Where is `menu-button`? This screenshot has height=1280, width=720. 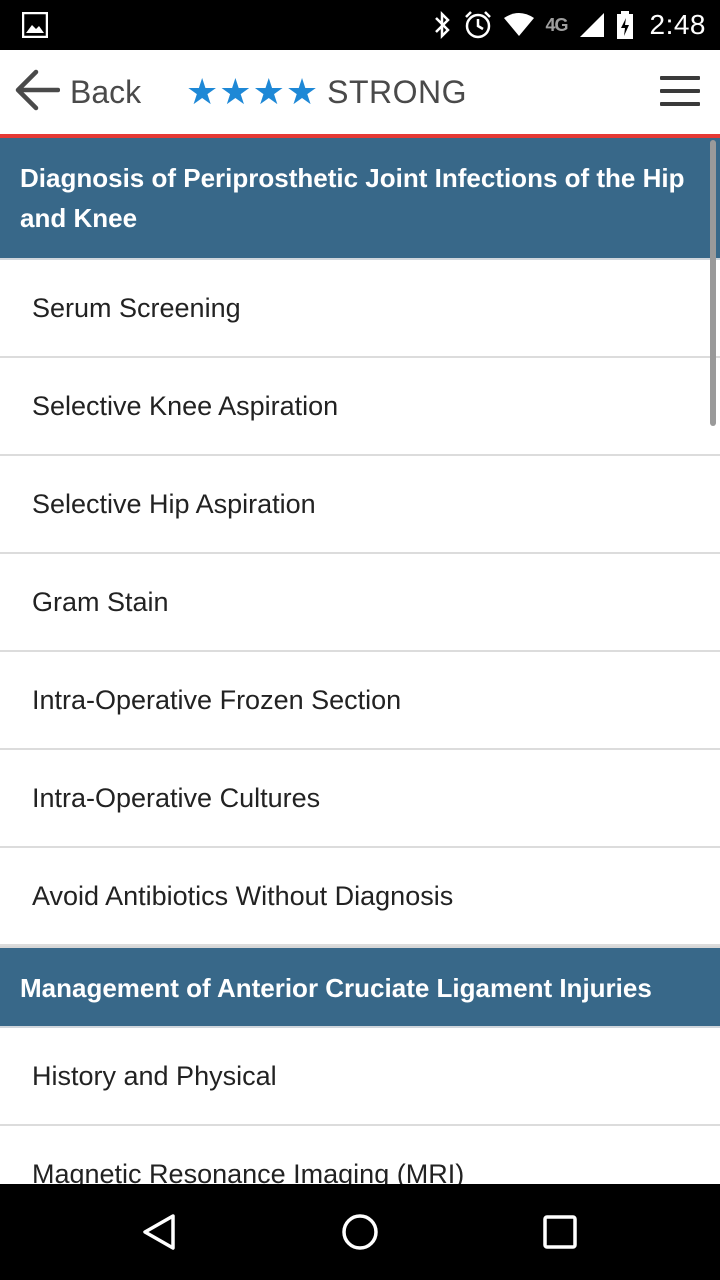
menu-button is located at coordinates (680, 92).